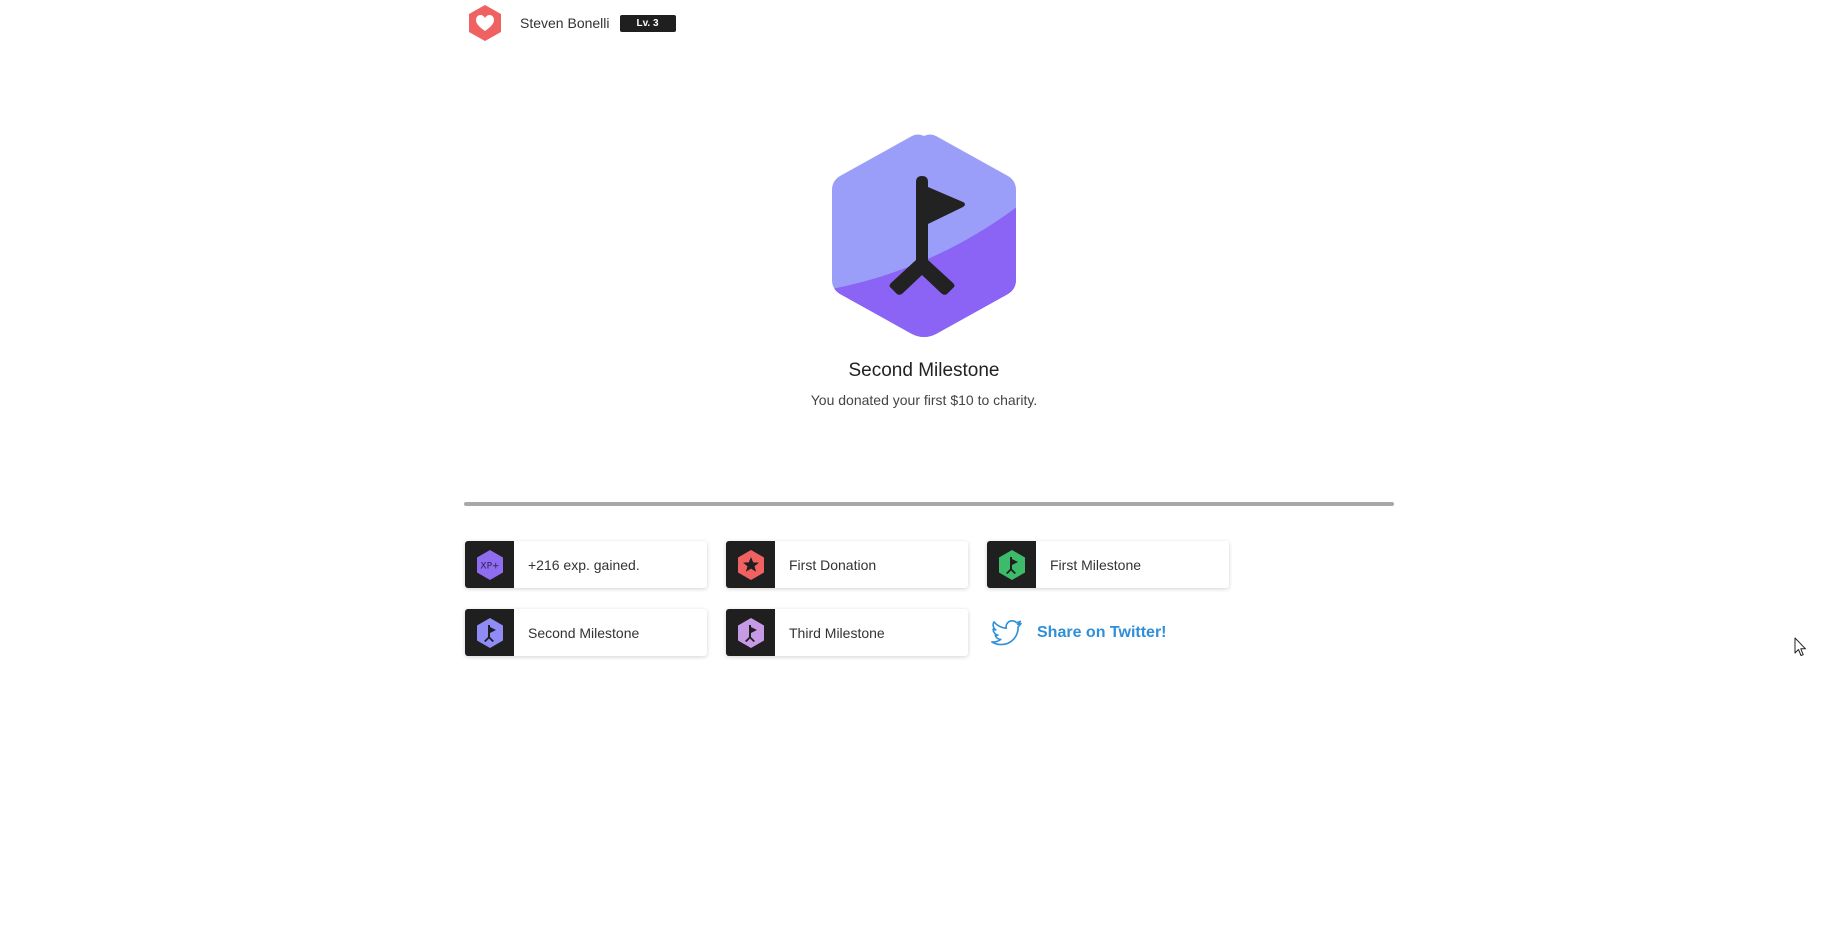  I want to click on reward-card-first-donation: First Donation, so click(847, 564).